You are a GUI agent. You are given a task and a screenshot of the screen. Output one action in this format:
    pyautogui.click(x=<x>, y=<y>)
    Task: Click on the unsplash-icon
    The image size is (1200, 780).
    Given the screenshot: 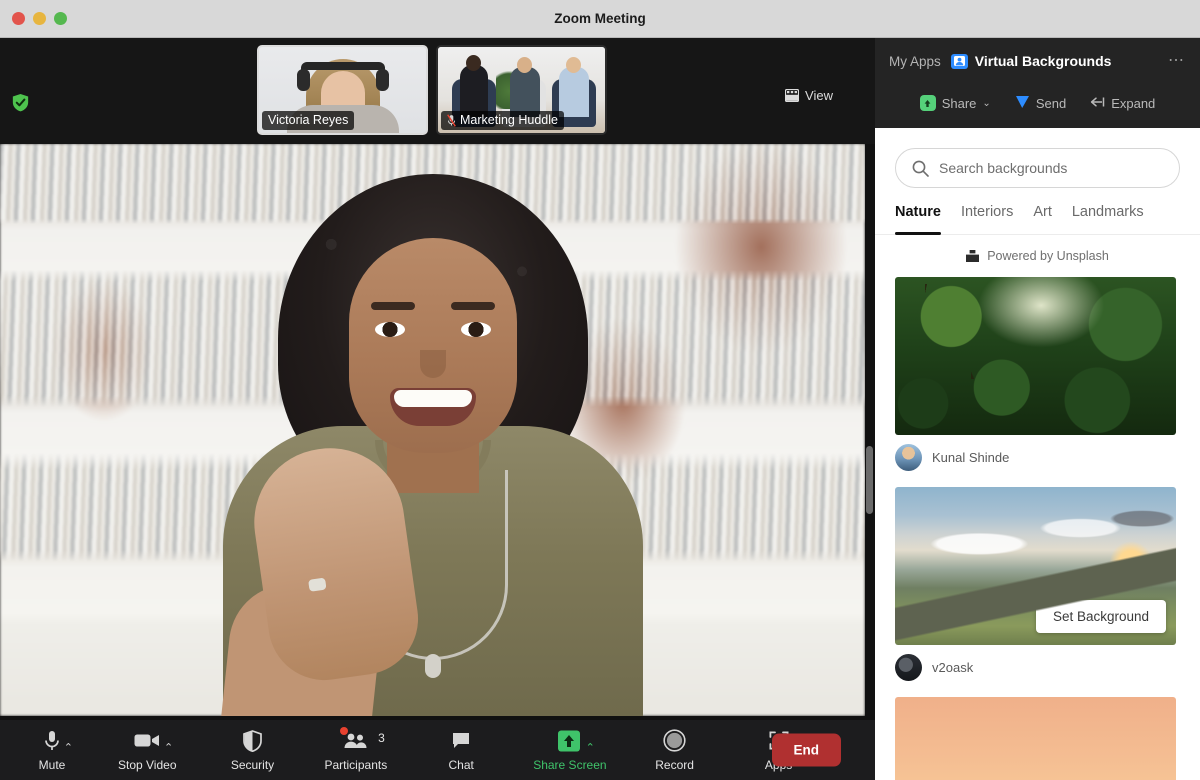 What is the action you would take?
    pyautogui.click(x=973, y=256)
    